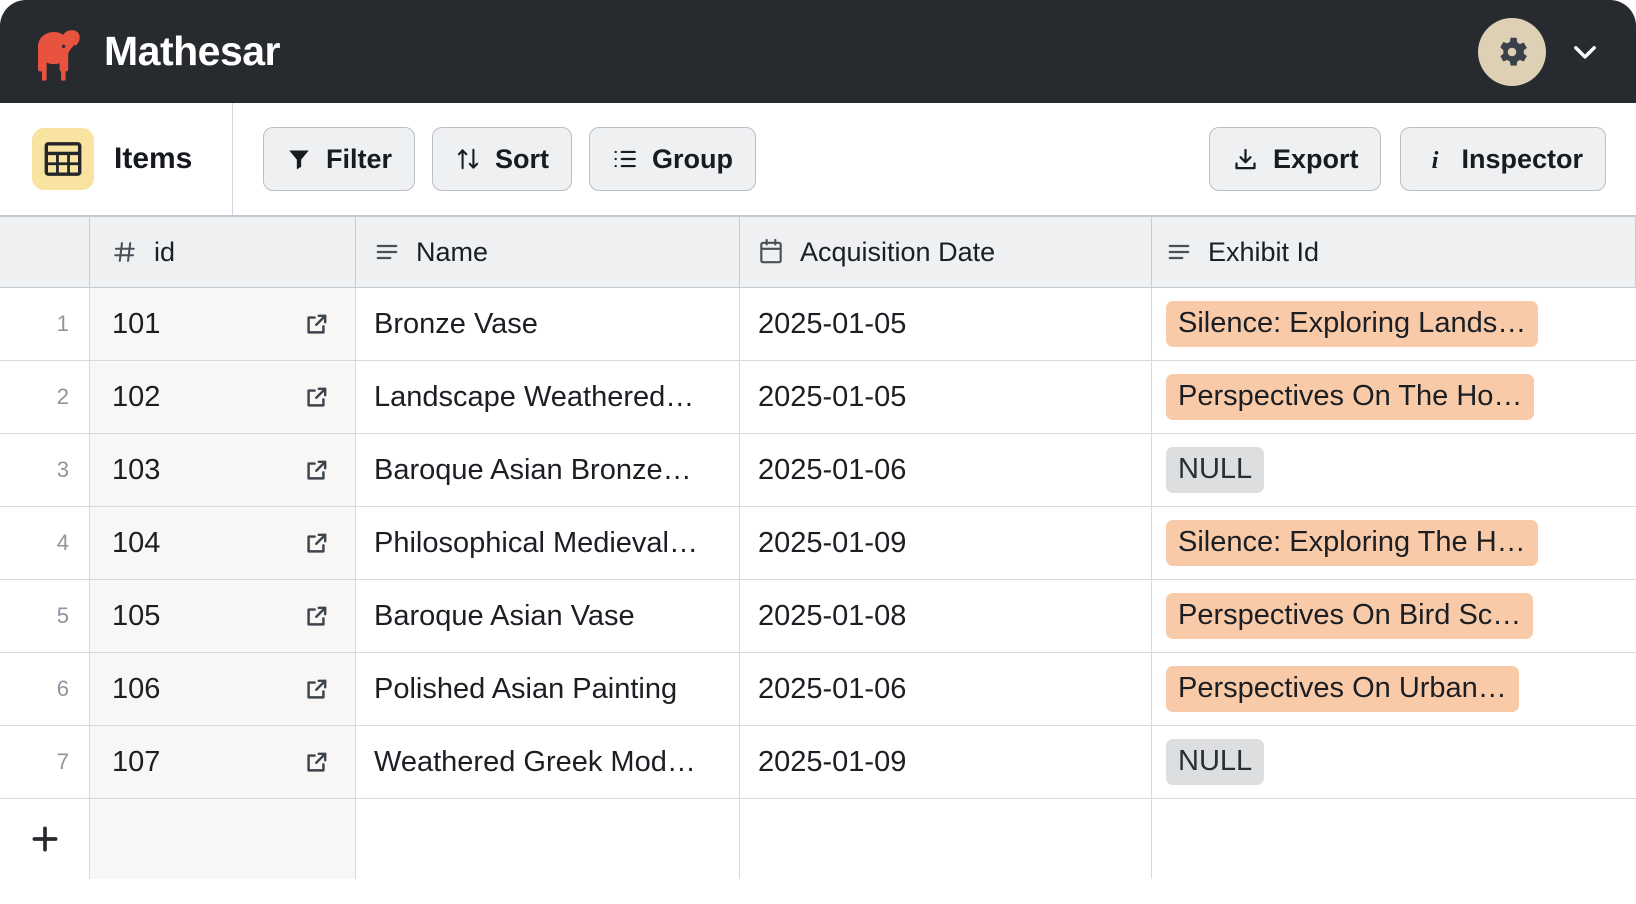 The height and width of the screenshot is (904, 1636). I want to click on inspector-button: i Inspector, so click(1503, 159).